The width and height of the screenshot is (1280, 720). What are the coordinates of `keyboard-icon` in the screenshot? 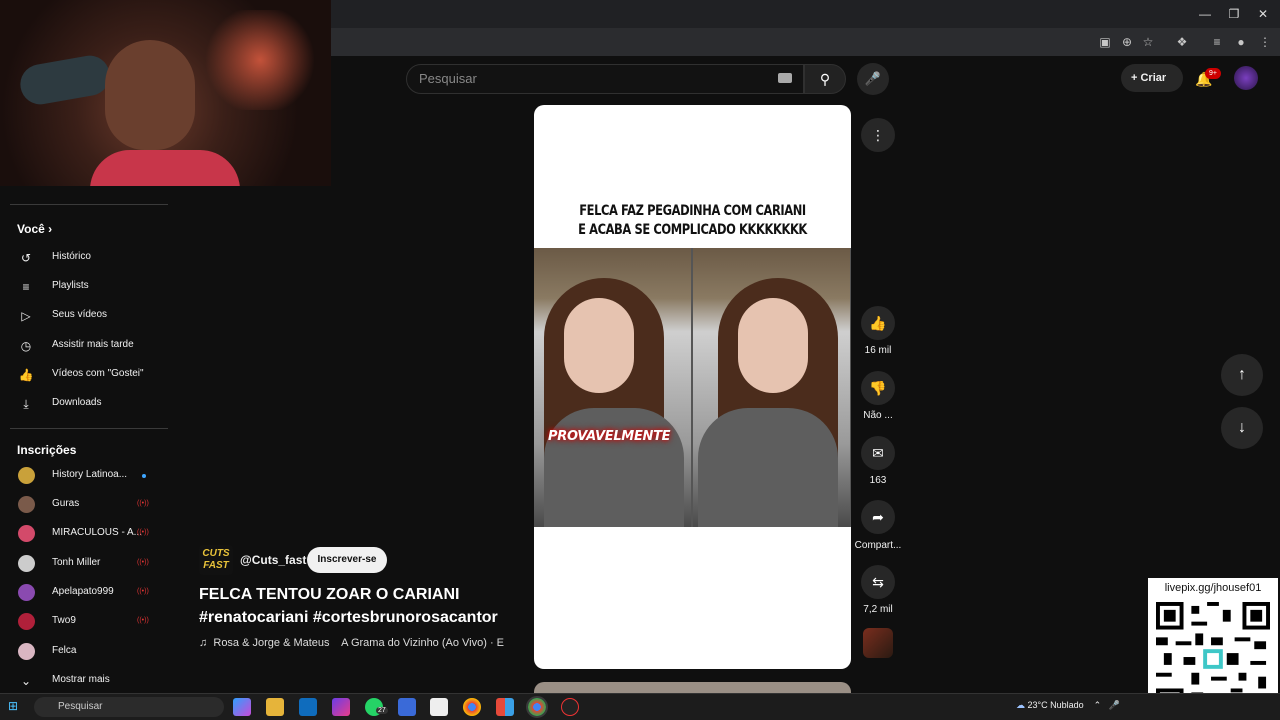 It's located at (785, 78).